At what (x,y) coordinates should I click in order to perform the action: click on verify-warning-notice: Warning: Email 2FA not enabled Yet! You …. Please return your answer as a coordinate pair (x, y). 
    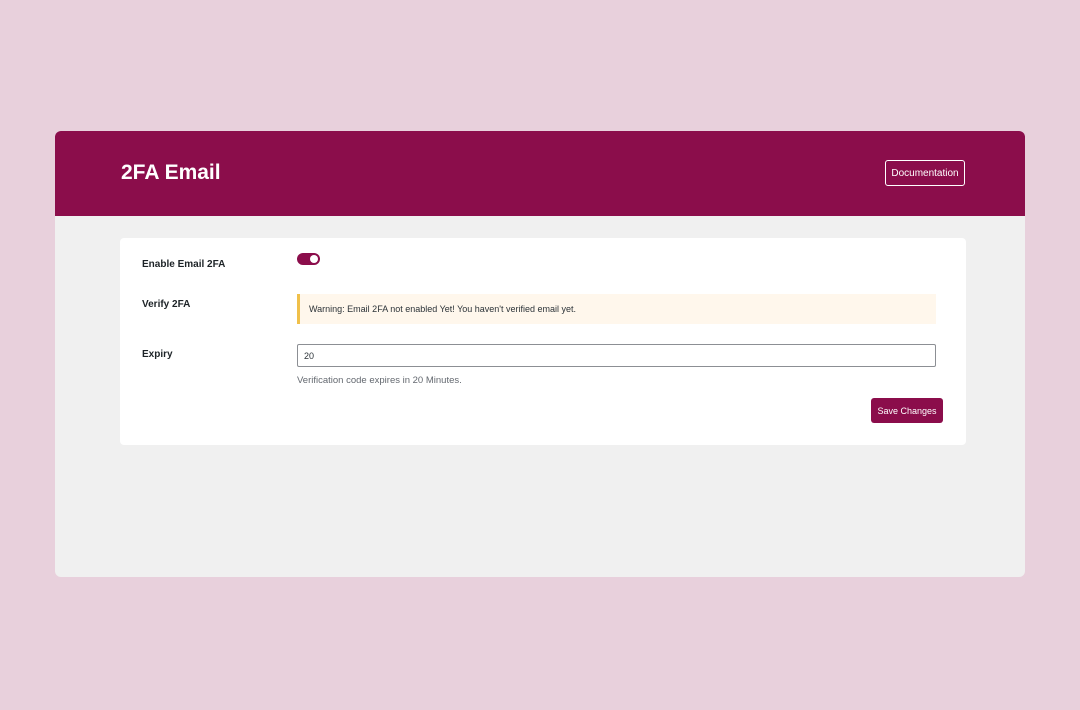
    Looking at the image, I should click on (616, 309).